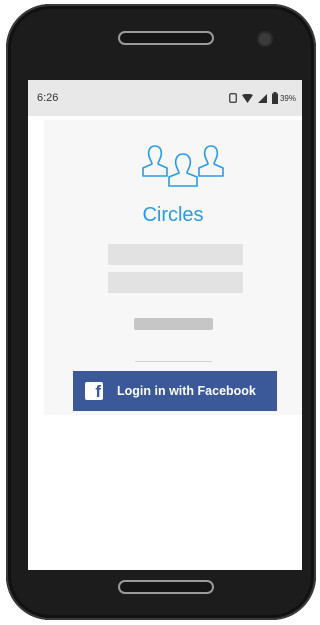 The height and width of the screenshot is (625, 320). Describe the element at coordinates (173, 215) in the screenshot. I see `app-title: Circles` at that location.